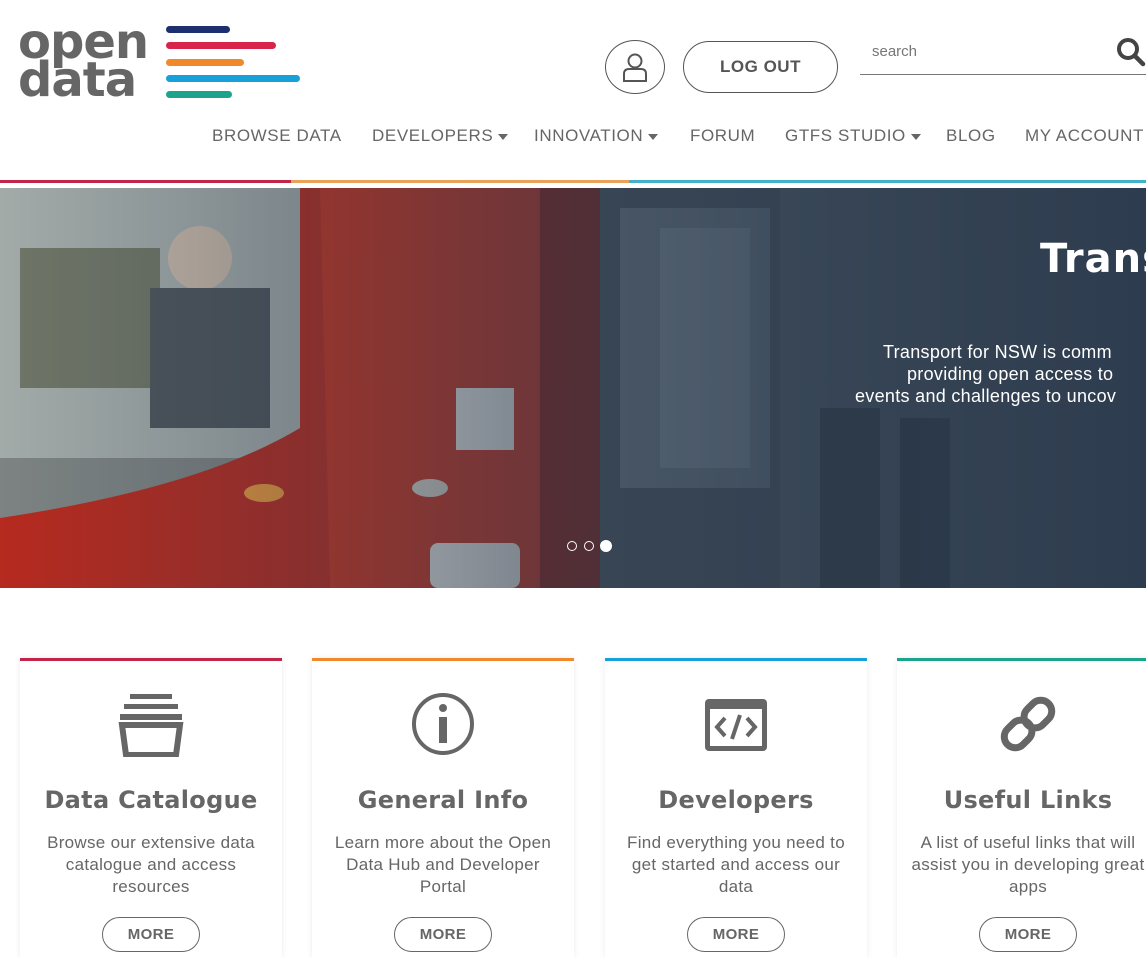 The height and width of the screenshot is (958, 1146). Describe the element at coordinates (1093, 259) in the screenshot. I see `hero-title: Trans` at that location.